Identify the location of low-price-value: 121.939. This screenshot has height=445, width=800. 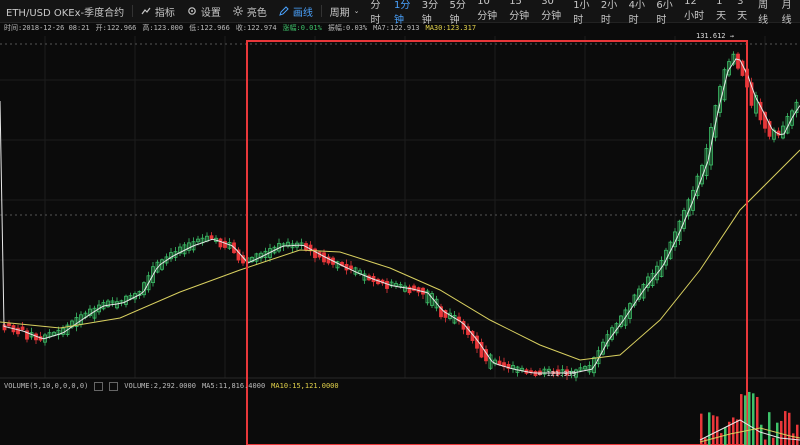
(561, 374).